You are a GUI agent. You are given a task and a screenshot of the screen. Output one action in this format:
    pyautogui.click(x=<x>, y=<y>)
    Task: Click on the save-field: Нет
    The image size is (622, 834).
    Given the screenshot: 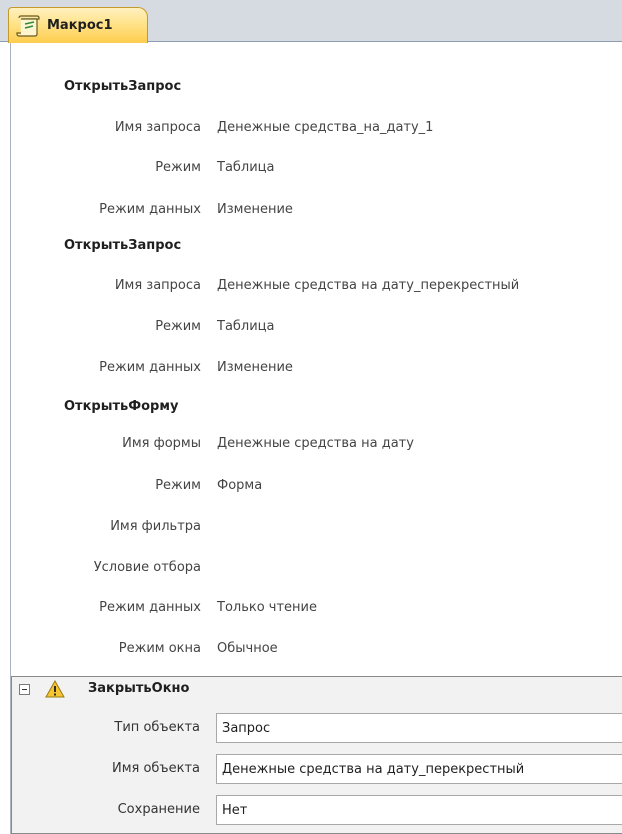 What is the action you would take?
    pyautogui.click(x=419, y=810)
    